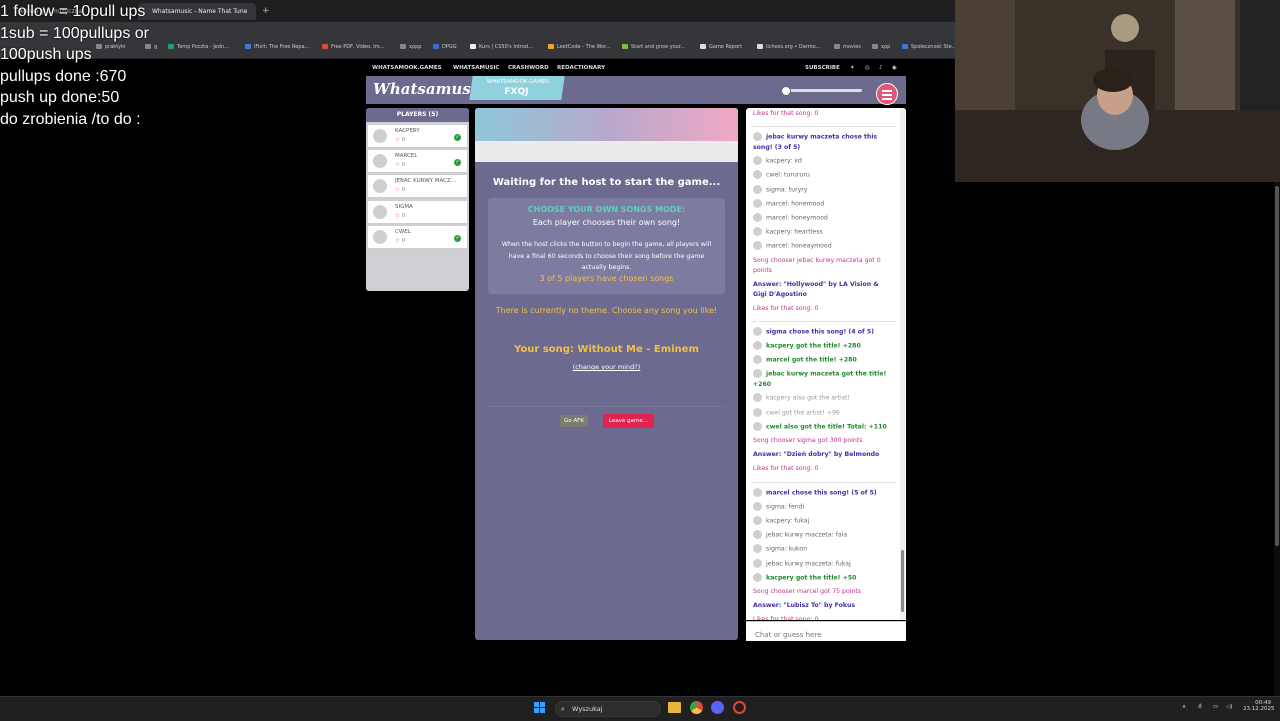 This screenshot has width=1280, height=721. I want to click on discord-icon: ◉, so click(894, 68).